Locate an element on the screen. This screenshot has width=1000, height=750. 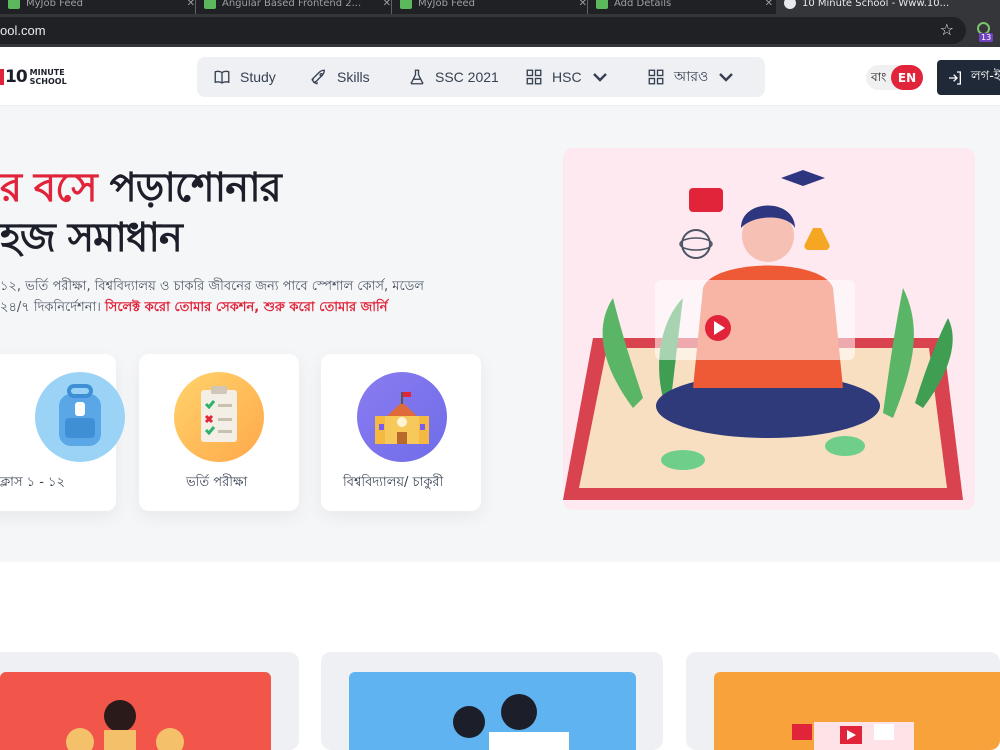
category-card-class: ক্লাস ১ - ১২ is located at coordinates (62, 432).